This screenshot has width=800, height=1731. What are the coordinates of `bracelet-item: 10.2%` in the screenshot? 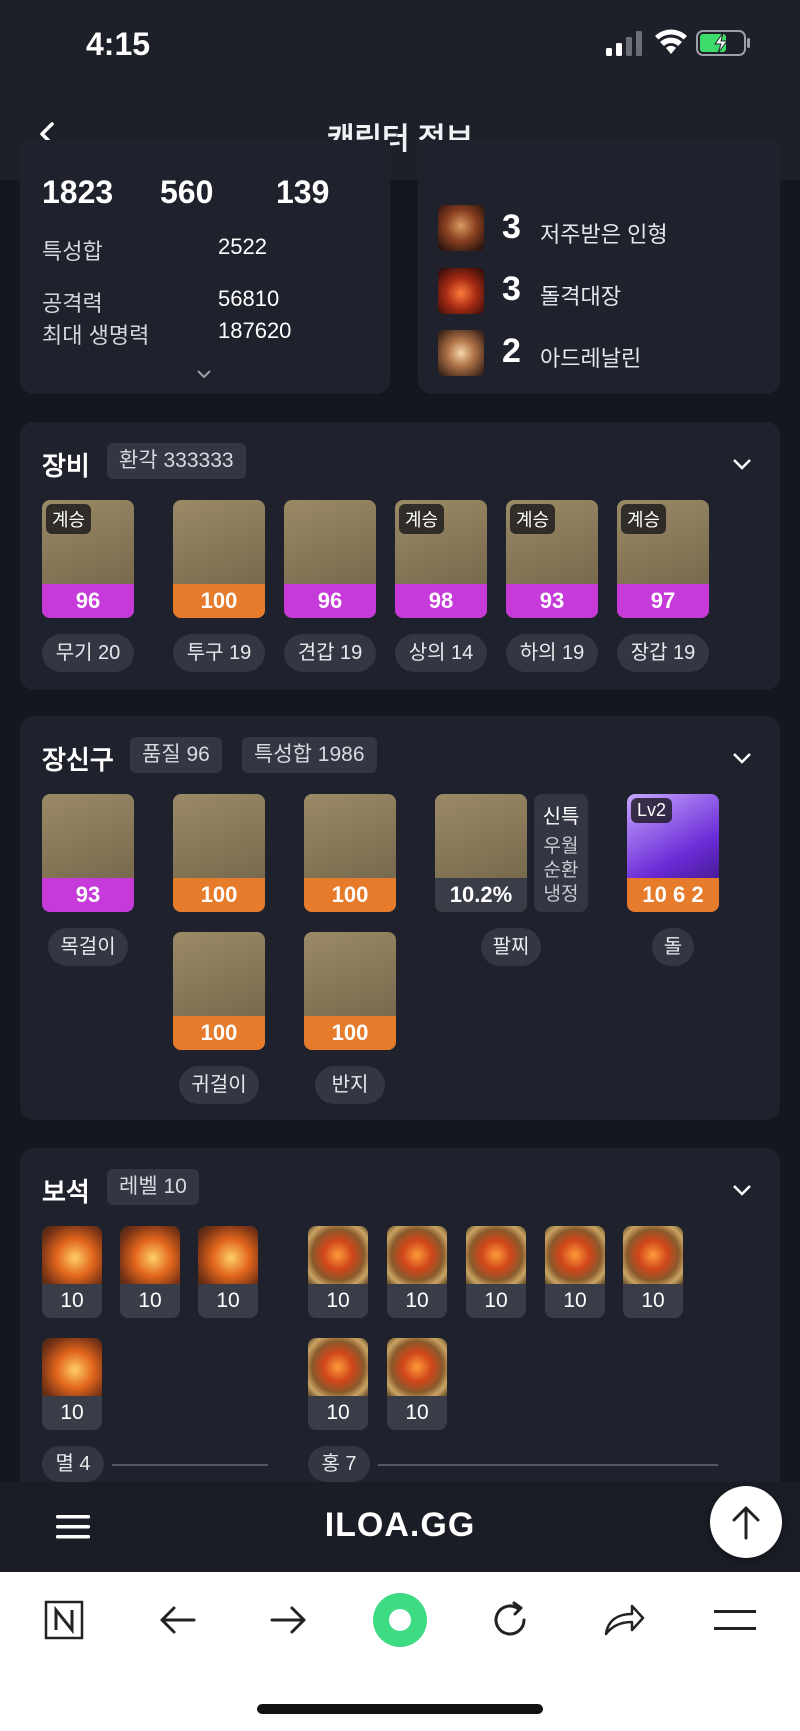 It's located at (481, 853).